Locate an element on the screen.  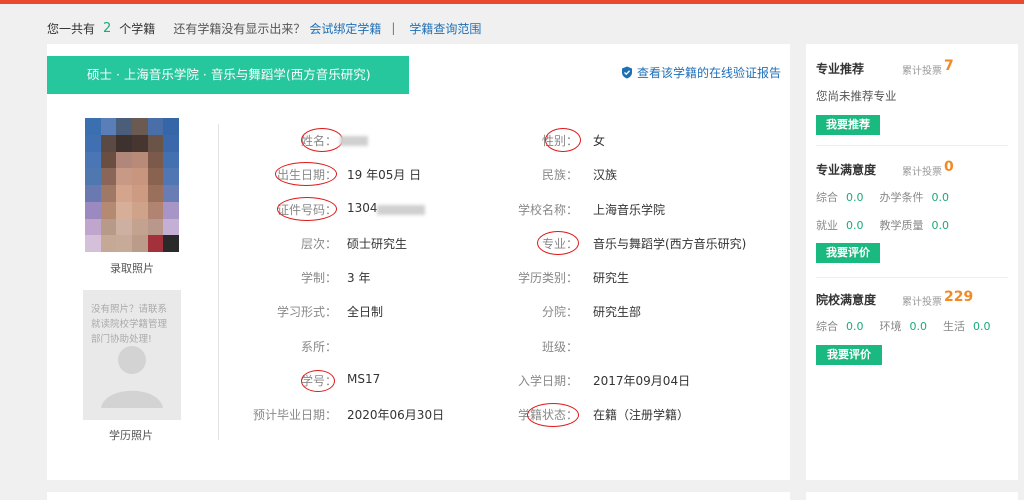
major-recommend-title: 专业推荐 is located at coordinates (840, 69).